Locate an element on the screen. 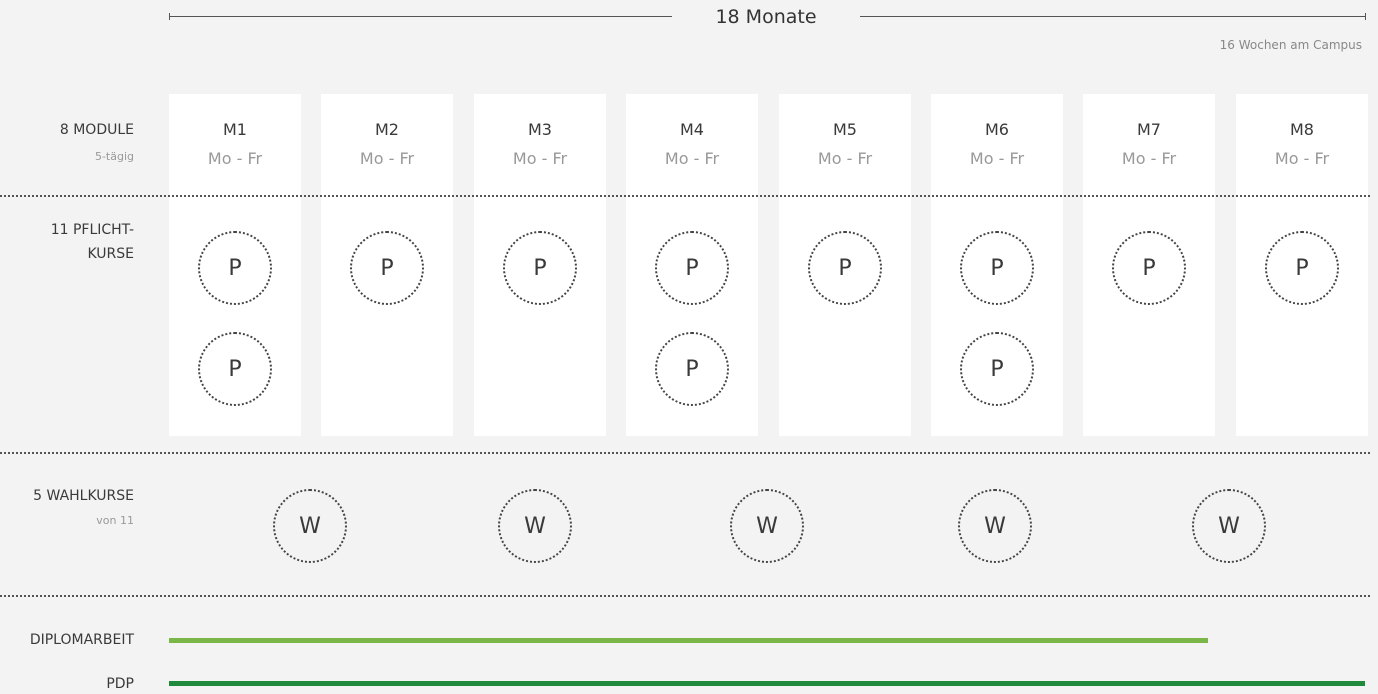  module-title: M5 is located at coordinates (845, 129).